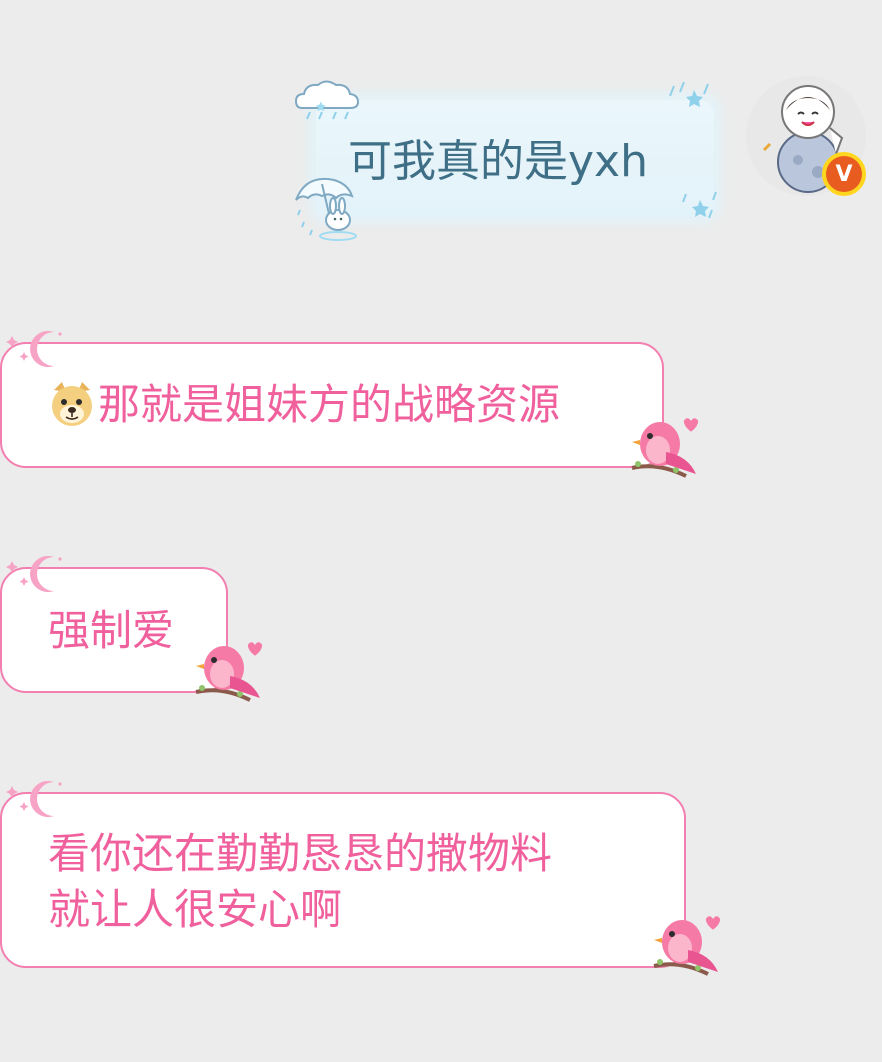 This screenshot has height=1062, width=882. What do you see at coordinates (329, 404) in the screenshot?
I see `incoming-message-text: 那就是姐妹方的战略资源` at bounding box center [329, 404].